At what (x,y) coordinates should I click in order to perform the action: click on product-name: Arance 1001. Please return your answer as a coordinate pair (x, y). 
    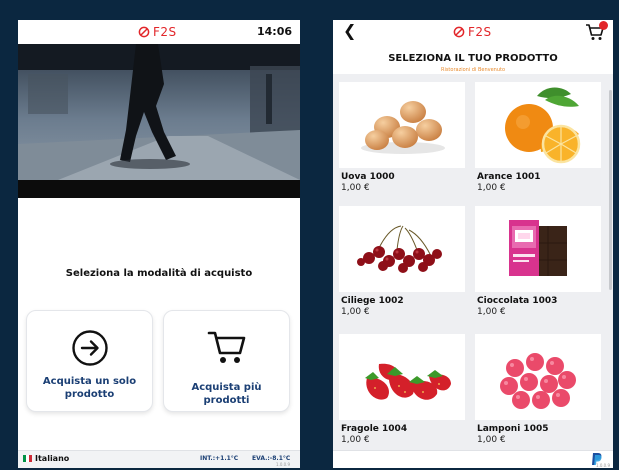
    Looking at the image, I should click on (509, 177).